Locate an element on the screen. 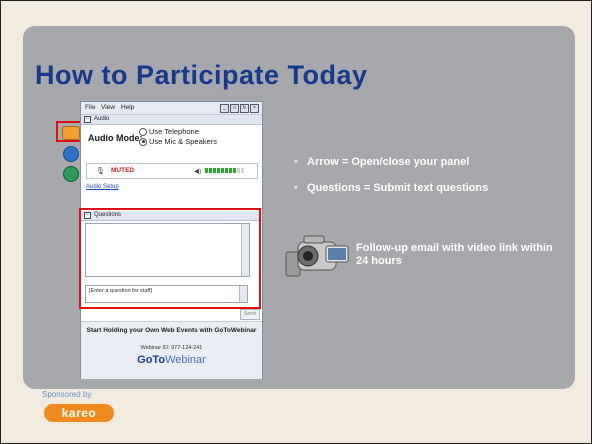  radio-use-mic-speakers: Use Mic & Speakers is located at coordinates (178, 141).